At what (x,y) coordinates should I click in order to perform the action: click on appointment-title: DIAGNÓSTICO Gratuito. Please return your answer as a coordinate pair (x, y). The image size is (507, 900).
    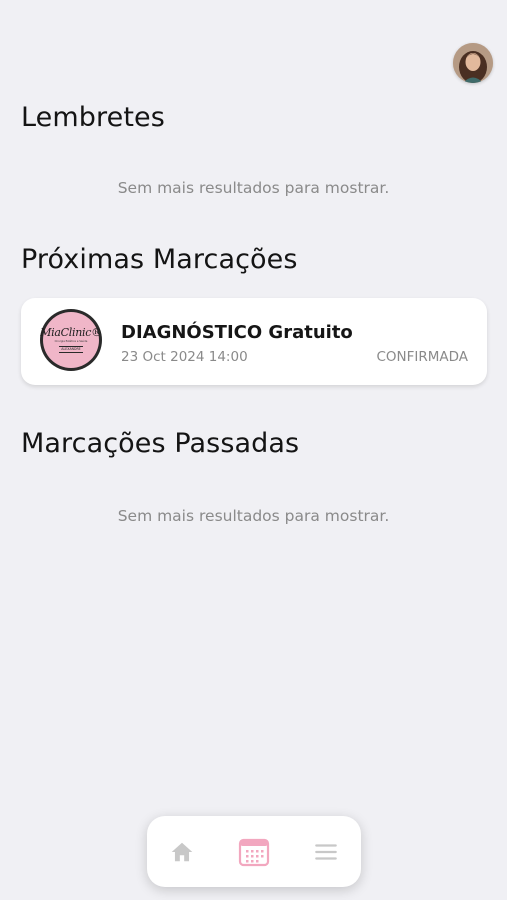
    Looking at the image, I should click on (237, 332).